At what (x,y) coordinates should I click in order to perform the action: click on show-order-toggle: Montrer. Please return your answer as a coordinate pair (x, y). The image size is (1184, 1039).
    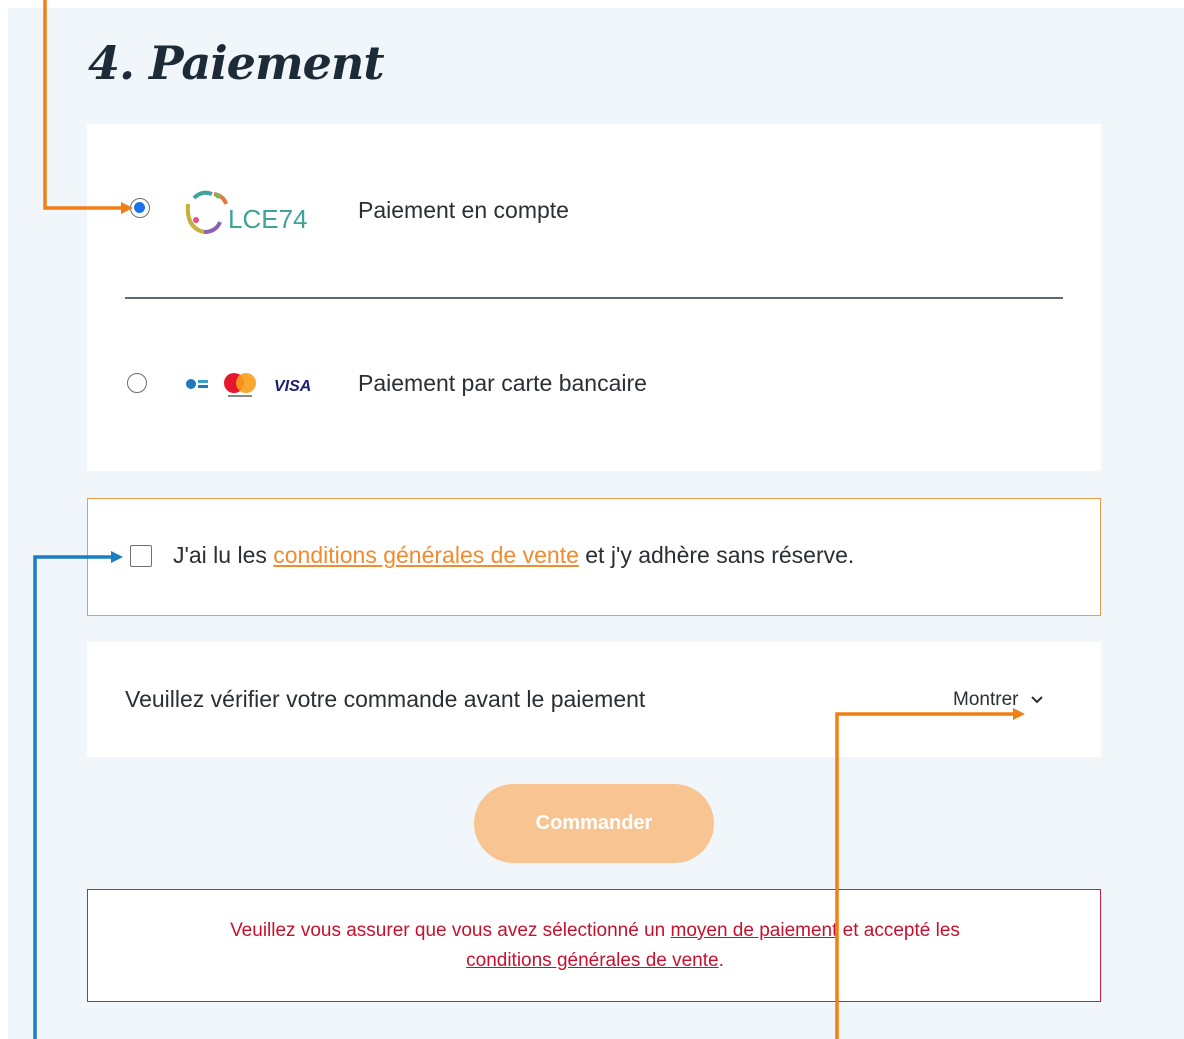
    Looking at the image, I should click on (998, 700).